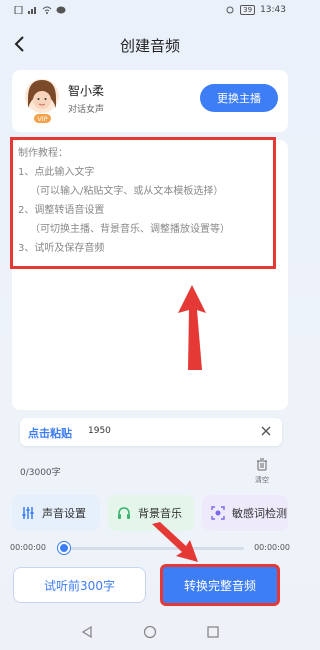 The image size is (320, 650). Describe the element at coordinates (272, 547) in the screenshot. I see `total-time: 00:00:00` at that location.